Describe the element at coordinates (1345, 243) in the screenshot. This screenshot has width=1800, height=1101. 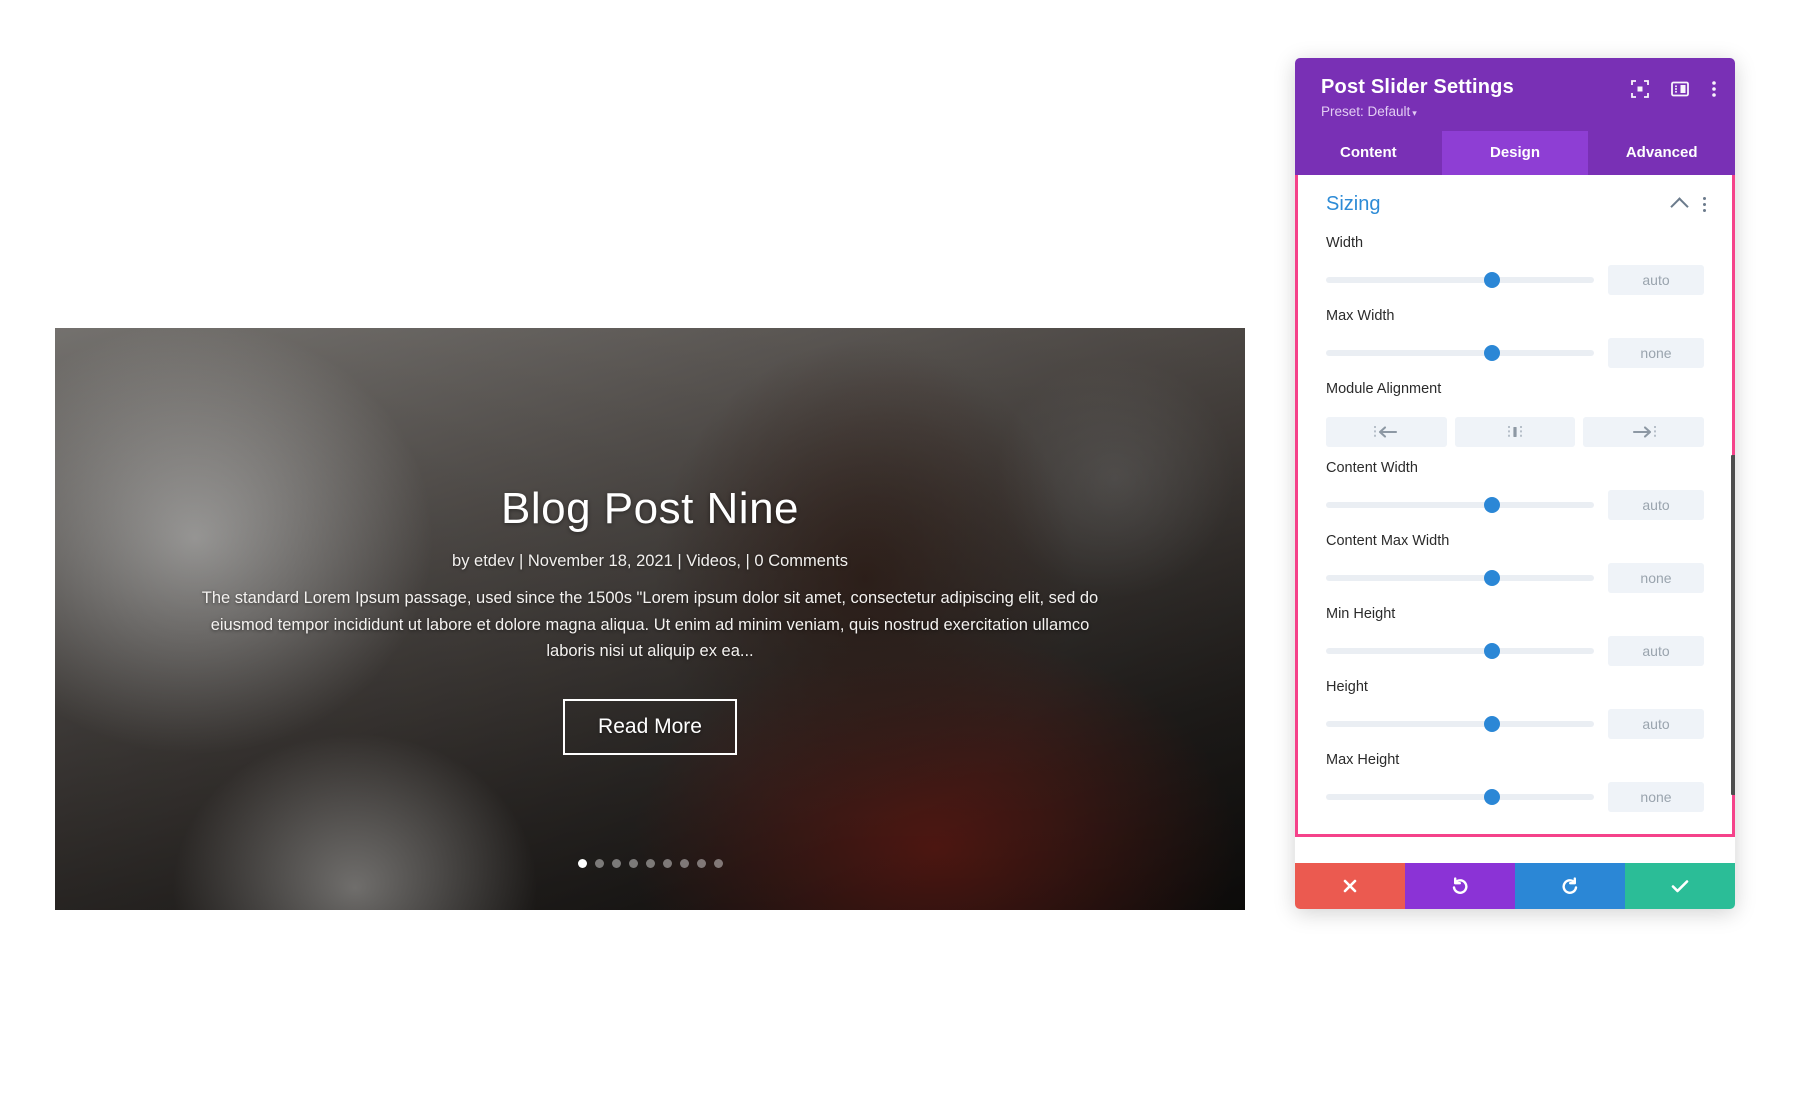
I see `field-label: Width` at that location.